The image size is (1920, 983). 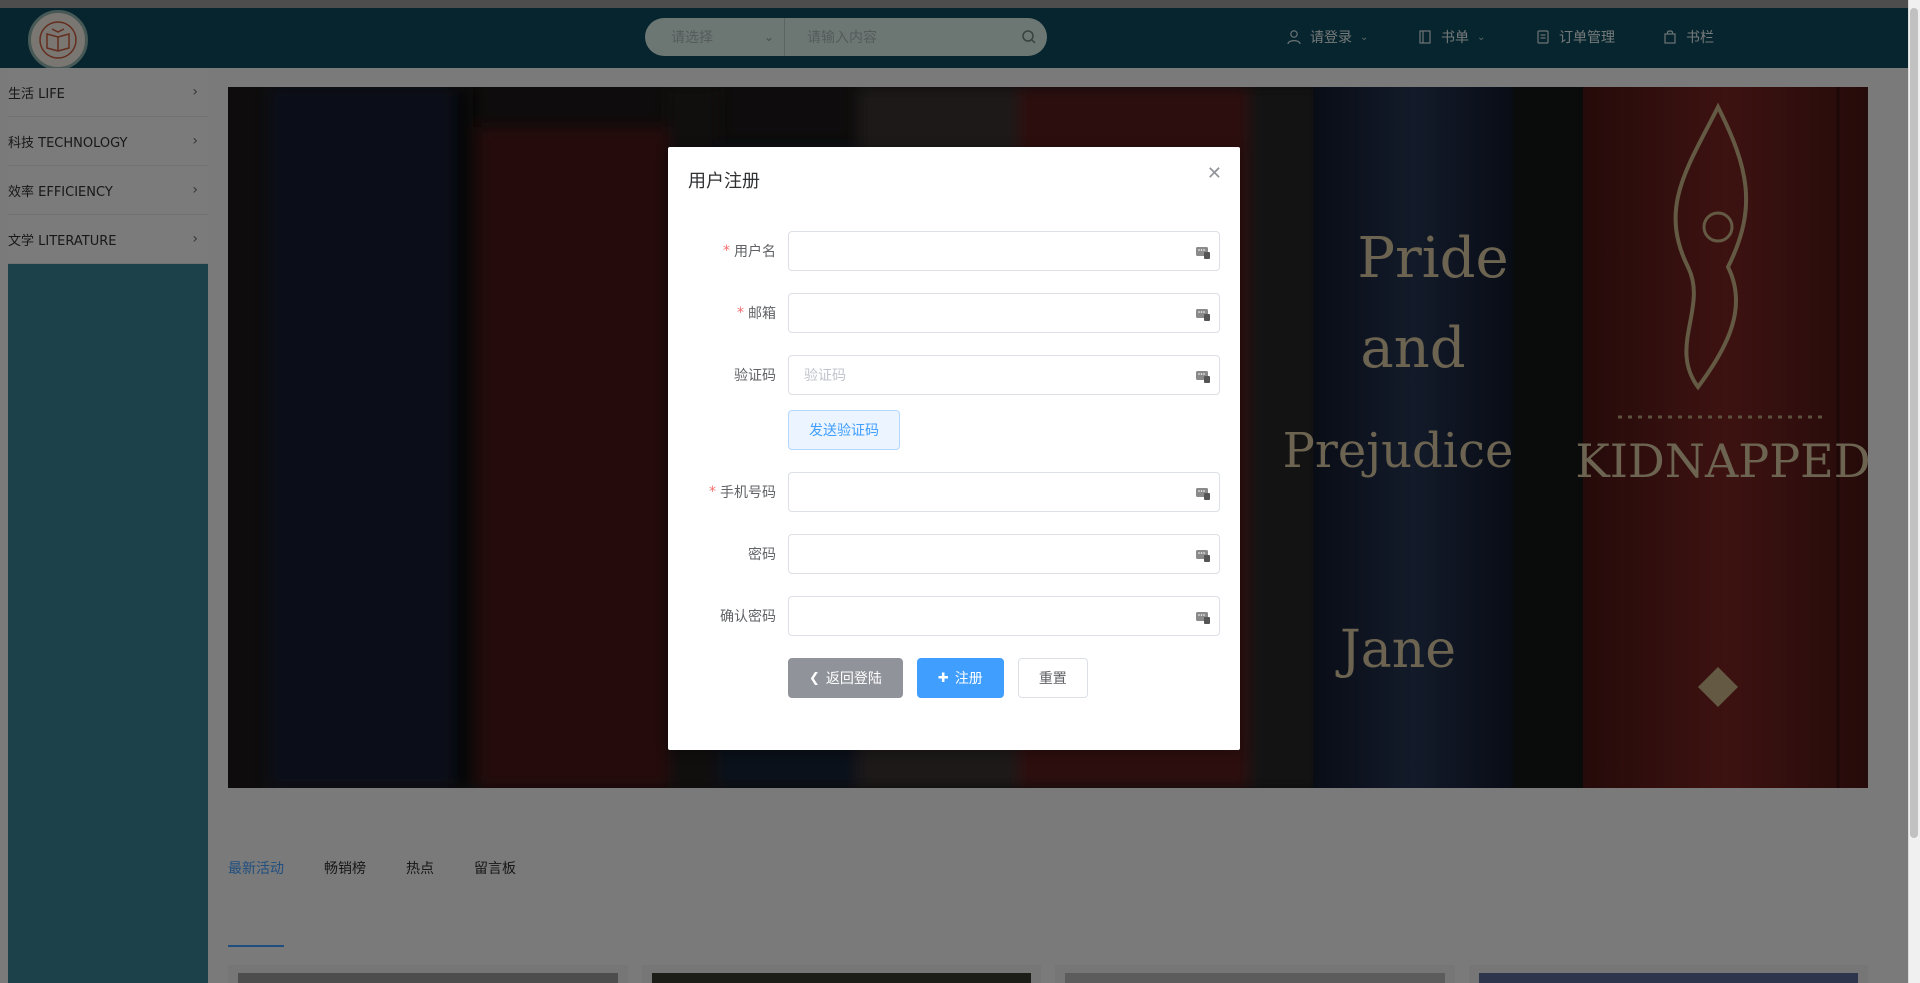 I want to click on reset-button-label: 重置, so click(x=1052, y=679).